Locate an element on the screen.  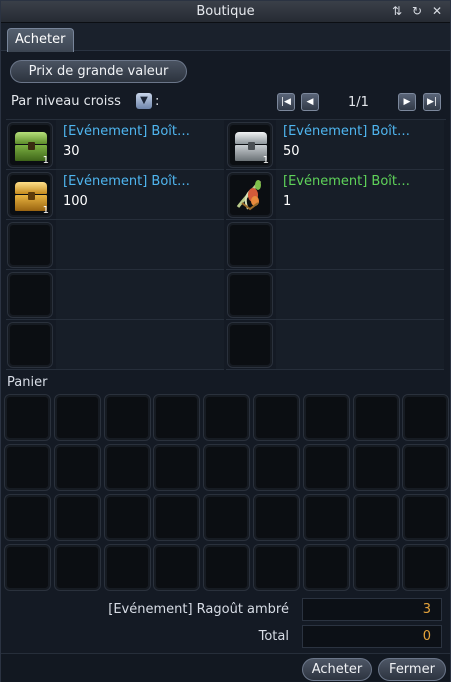
prev-page-button: ◀ is located at coordinates (310, 102).